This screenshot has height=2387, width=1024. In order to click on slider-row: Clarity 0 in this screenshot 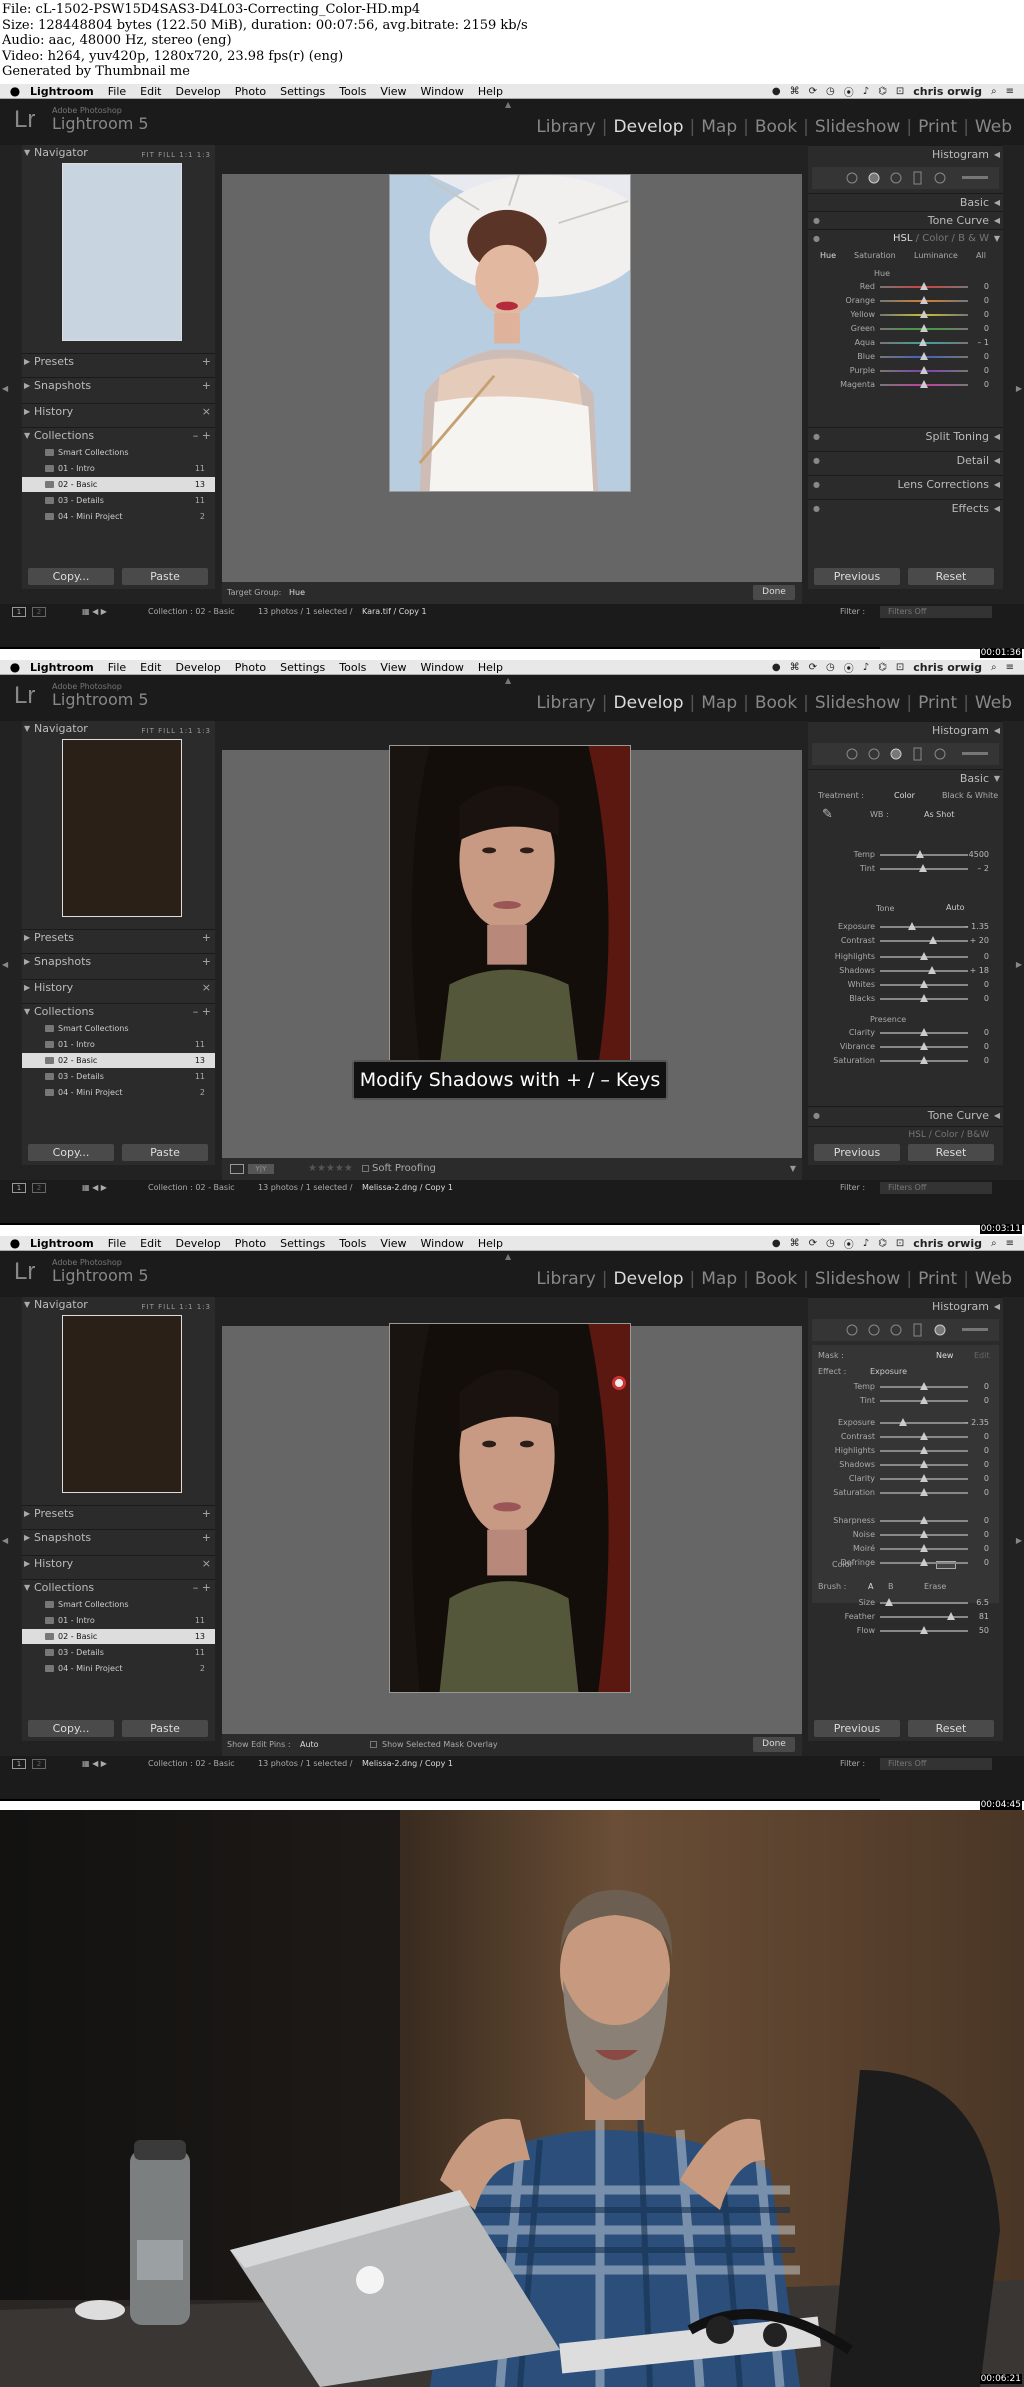, I will do `click(905, 1033)`.